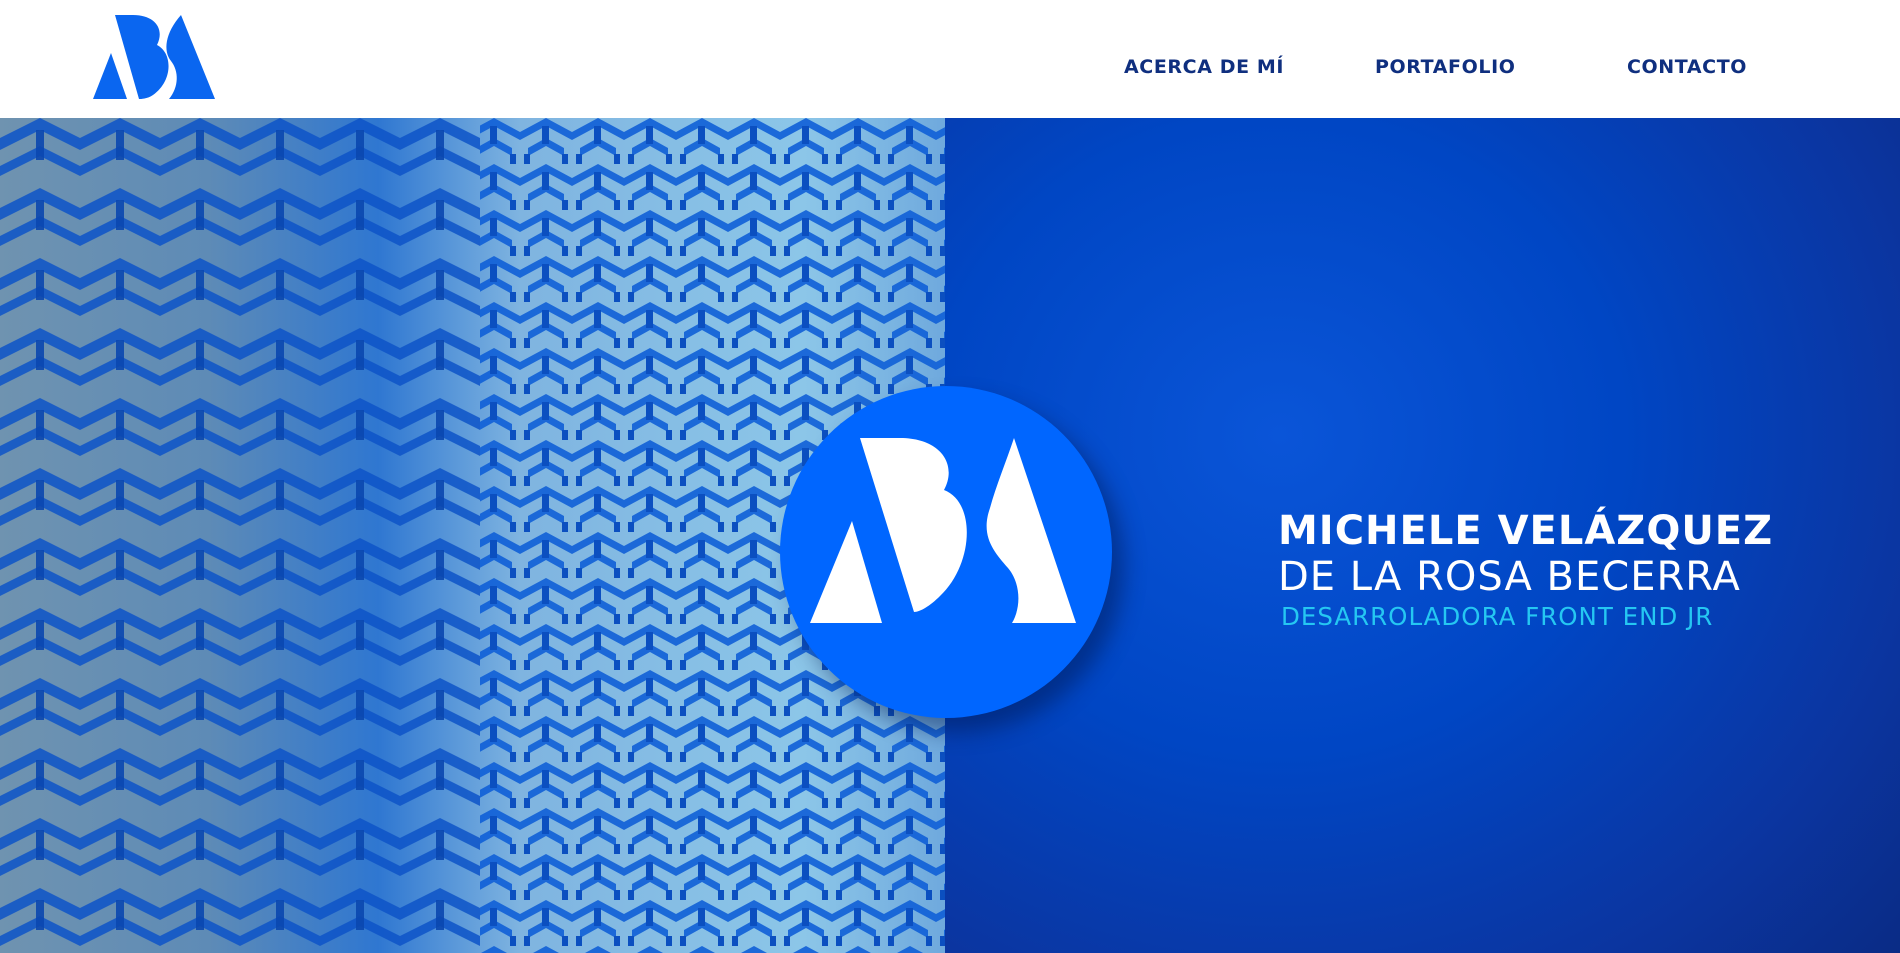  What do you see at coordinates (1509, 577) in the screenshot?
I see `hero-name-line2: DE LA ROSA BECERRA` at bounding box center [1509, 577].